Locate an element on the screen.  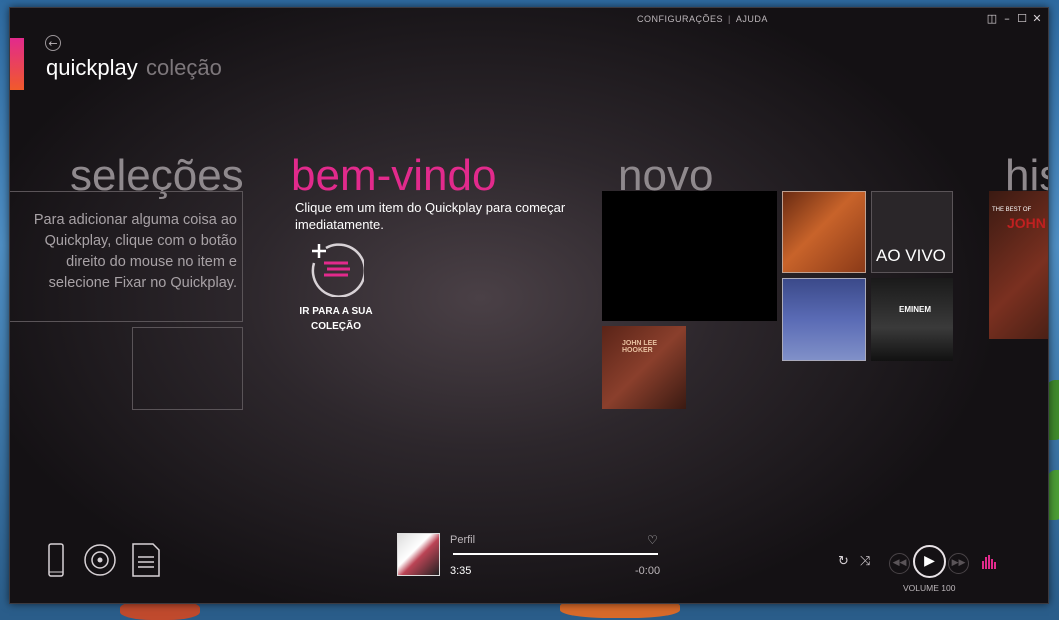
top-links: CONFIGURAÇÕES | AJUDA is located at coordinates (702, 19).